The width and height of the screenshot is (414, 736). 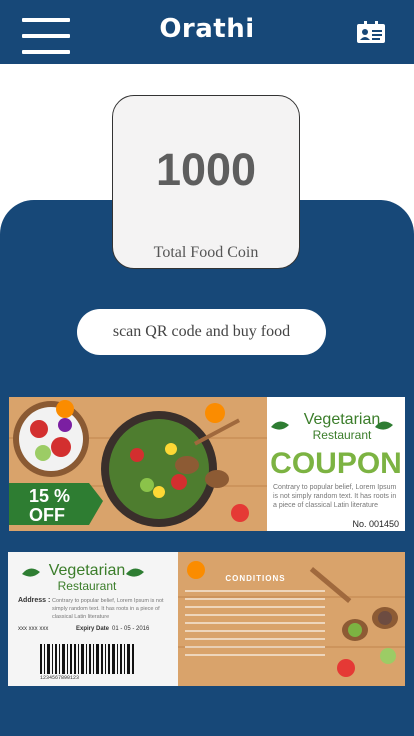 What do you see at coordinates (60, 678) in the screenshot?
I see `coupon-2-barcode-number: 1234567890123` at bounding box center [60, 678].